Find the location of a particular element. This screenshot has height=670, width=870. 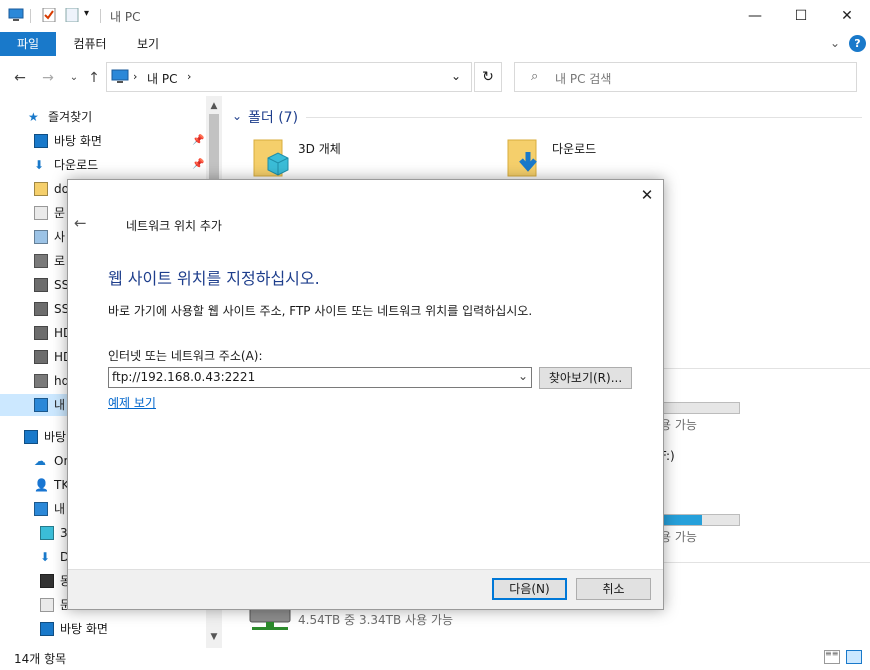

dialog-title: 네트워크 위치 추가 is located at coordinates (174, 226).